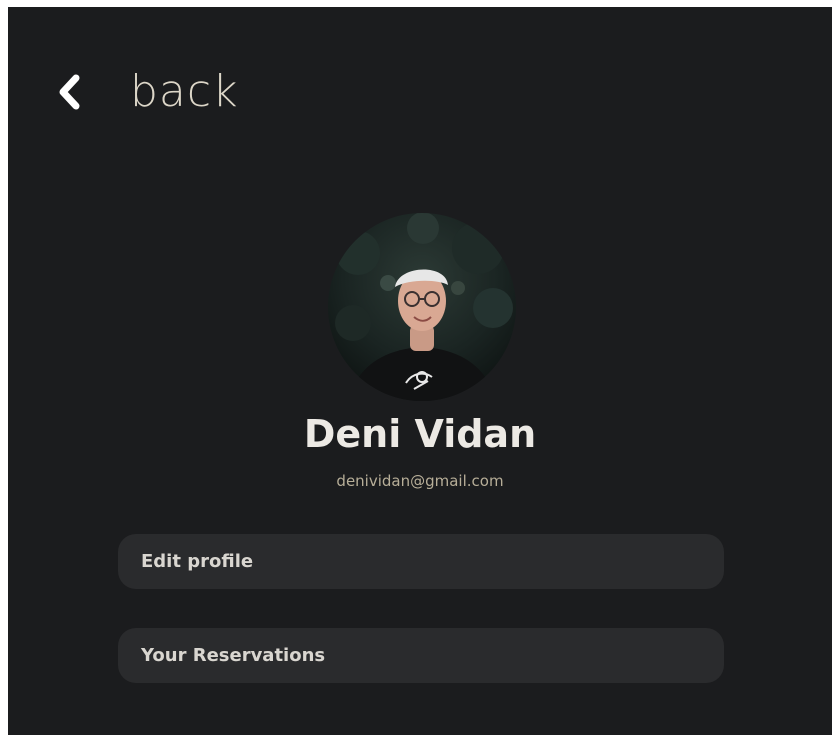 This screenshot has width=832, height=735. Describe the element at coordinates (422, 307) in the screenshot. I see `avatar` at that location.